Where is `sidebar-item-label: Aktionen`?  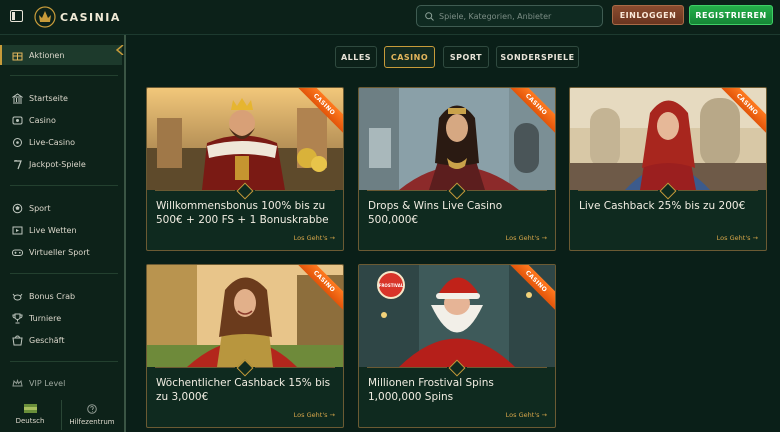
sidebar-item-label: Aktionen is located at coordinates (47, 55).